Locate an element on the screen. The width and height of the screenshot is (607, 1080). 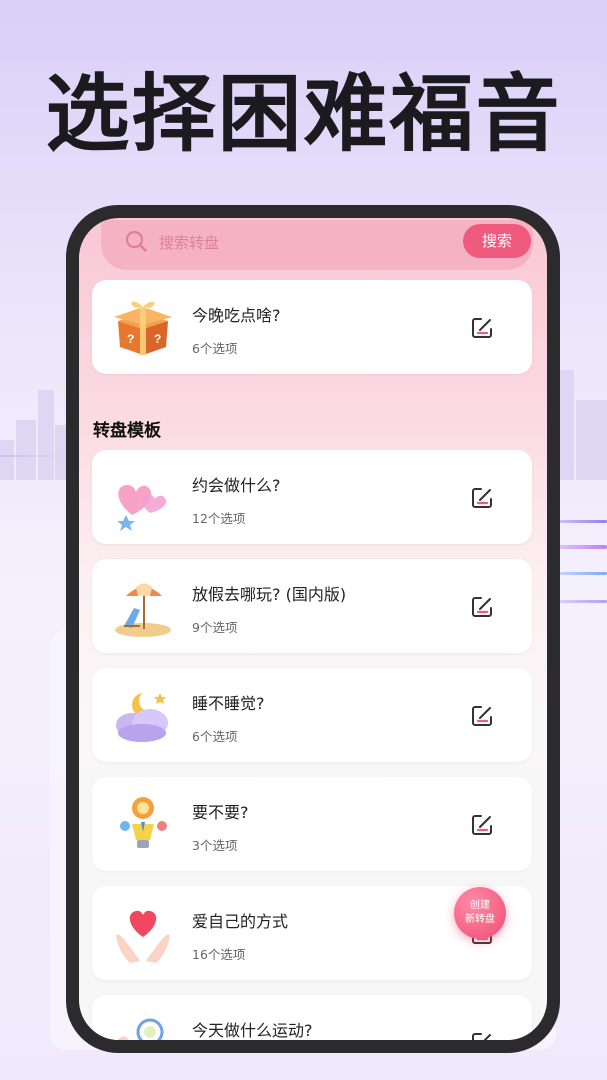
wheel-title: 睡不睡觉? is located at coordinates (228, 703).